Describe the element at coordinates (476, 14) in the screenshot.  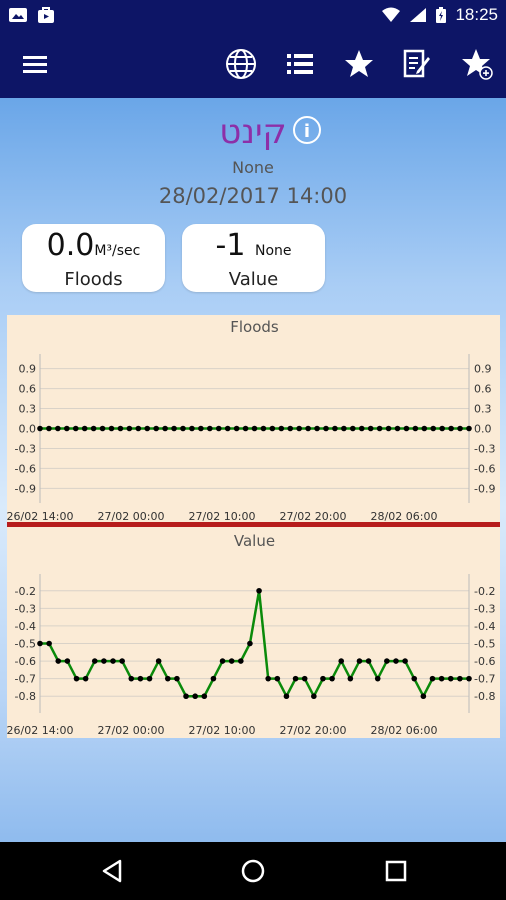
I see `status-time: 18:25` at that location.